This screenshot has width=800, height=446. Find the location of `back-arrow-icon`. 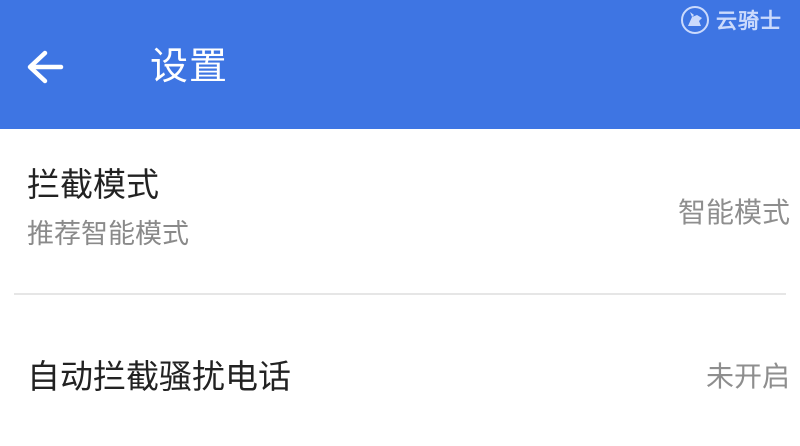

back-arrow-icon is located at coordinates (45, 67).